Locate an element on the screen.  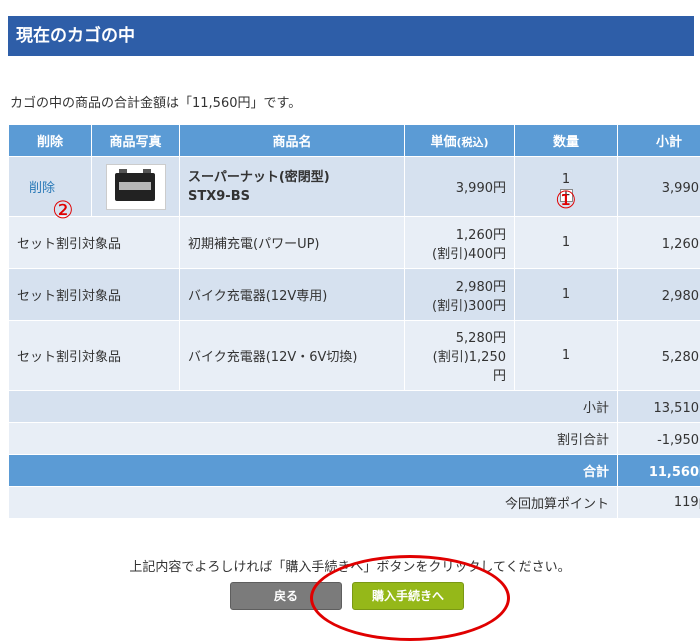
set-item-discount: (割引)400円 is located at coordinates (469, 254).